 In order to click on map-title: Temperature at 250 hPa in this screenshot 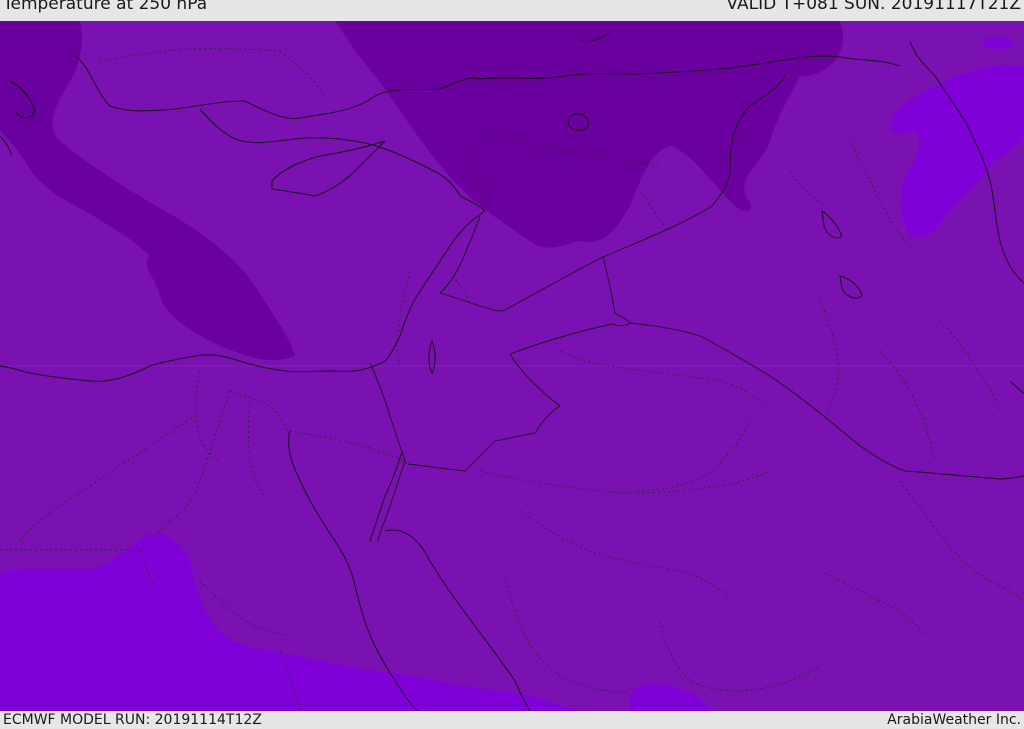, I will do `click(105, 7)`.